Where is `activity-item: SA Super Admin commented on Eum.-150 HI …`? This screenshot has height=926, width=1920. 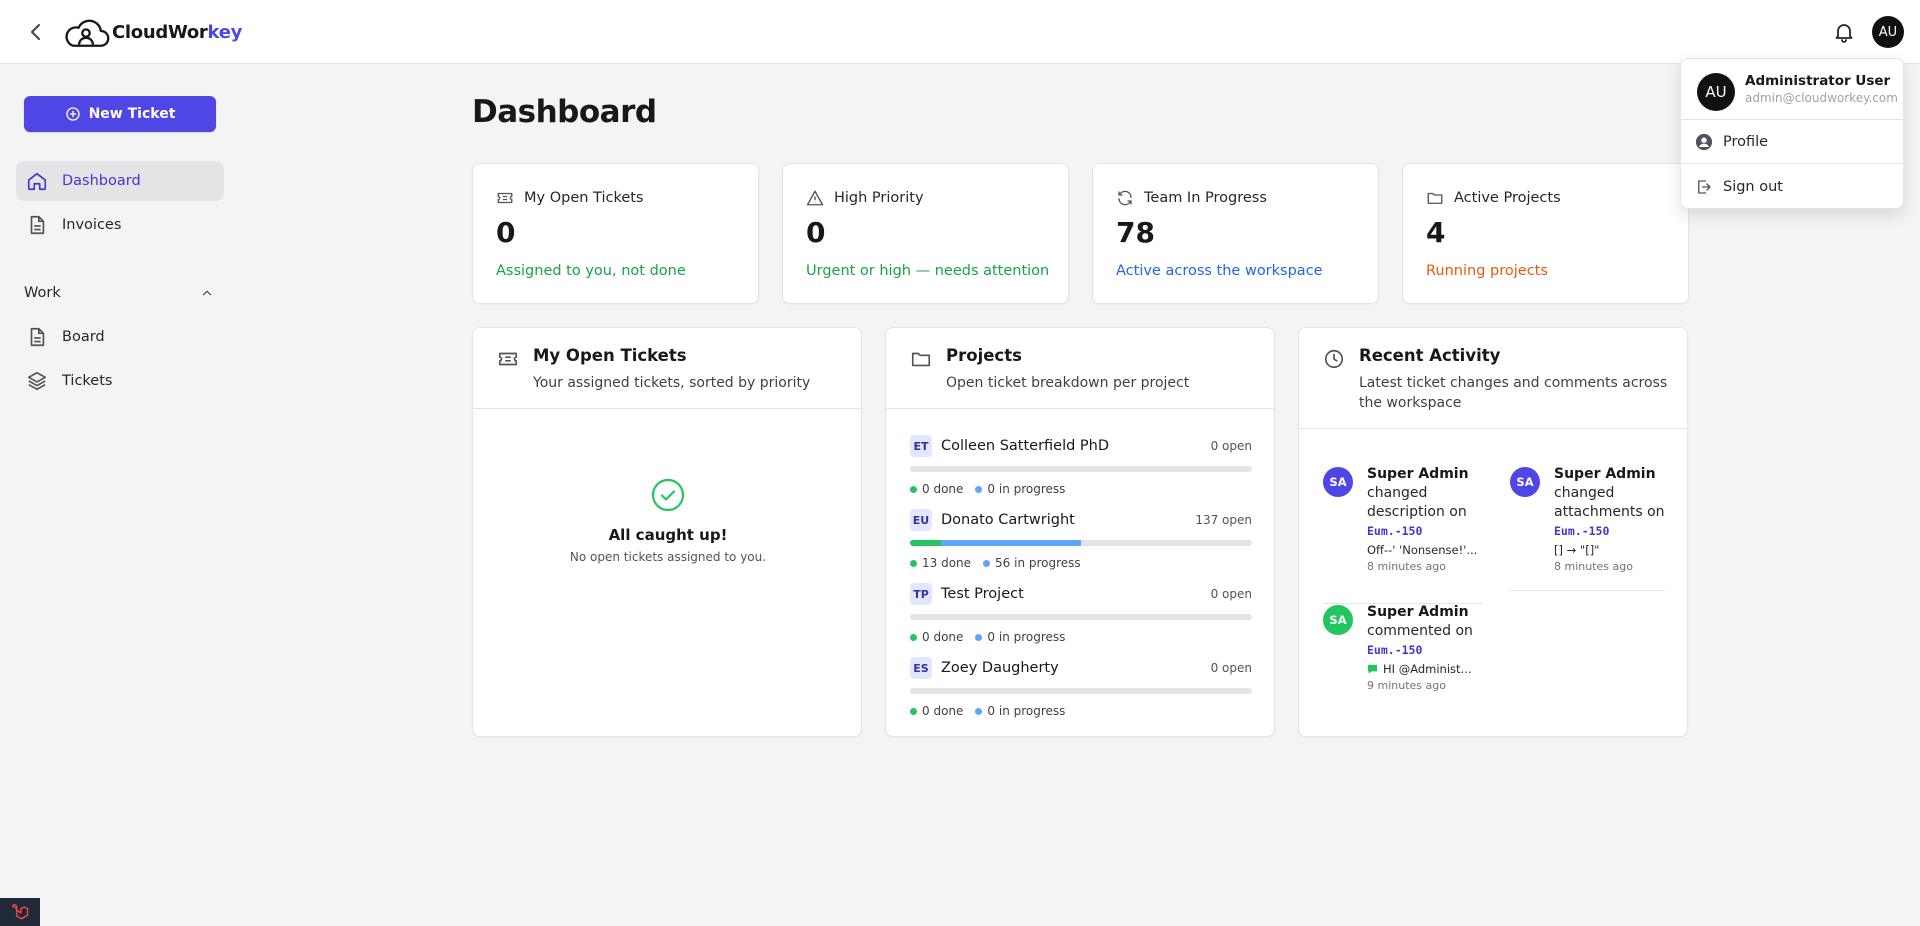 activity-item: SA Super Admin commented on Eum.-150 HI … is located at coordinates (1403, 659).